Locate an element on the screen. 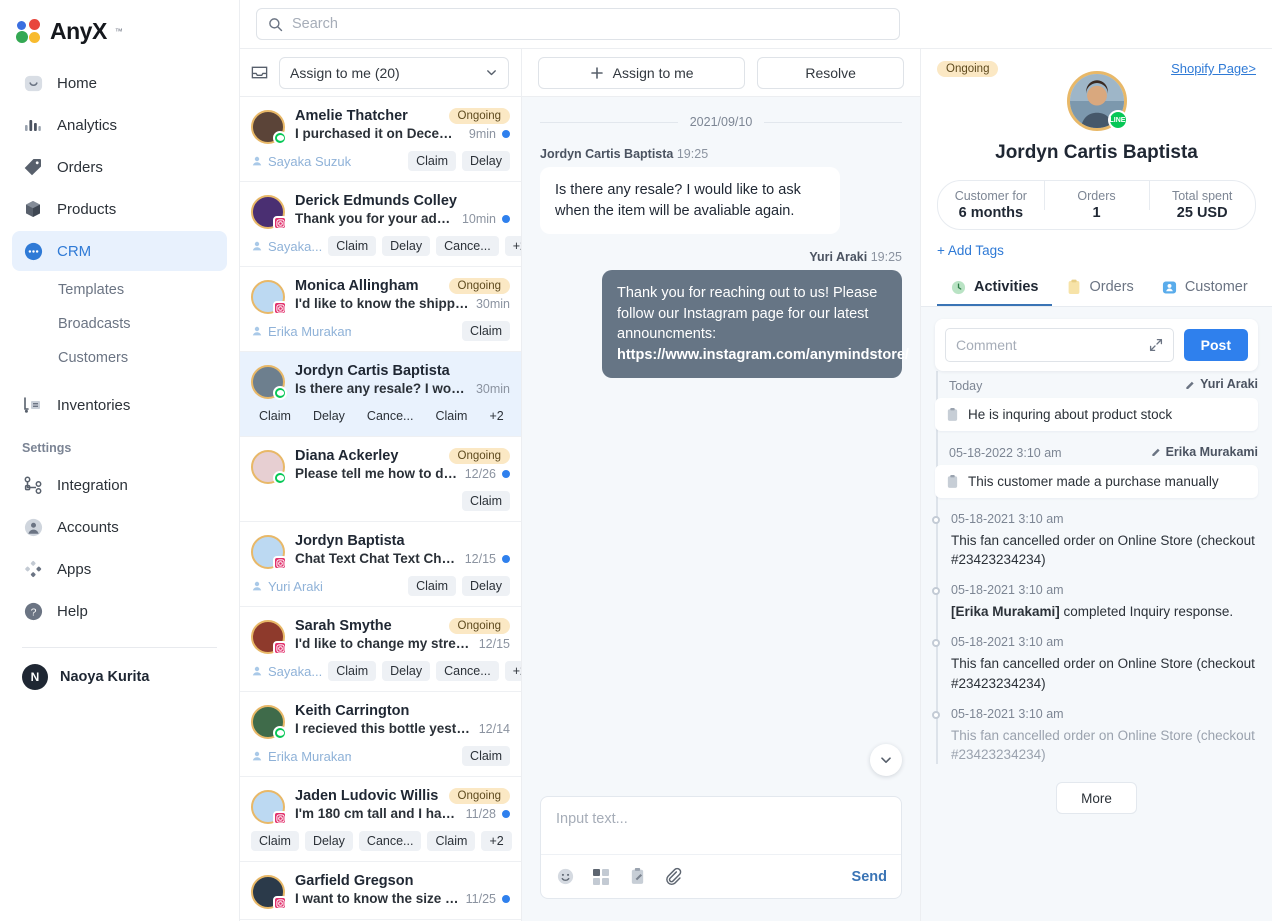 This screenshot has height=921, width=1272. sidebar-item-templates: Templates is located at coordinates (119, 290).